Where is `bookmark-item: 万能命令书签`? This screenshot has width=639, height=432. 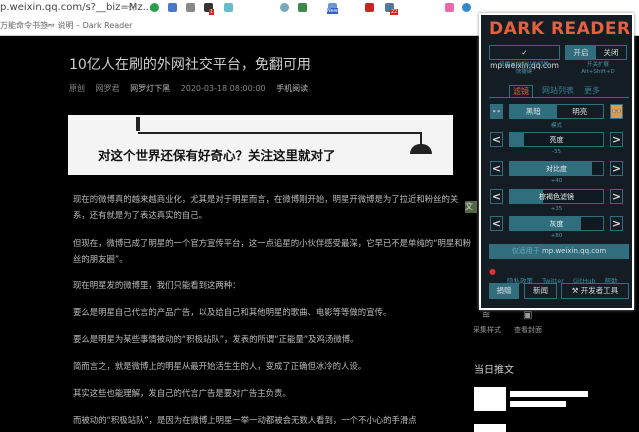
bookmark-item: 万能命令书签 is located at coordinates (24, 25).